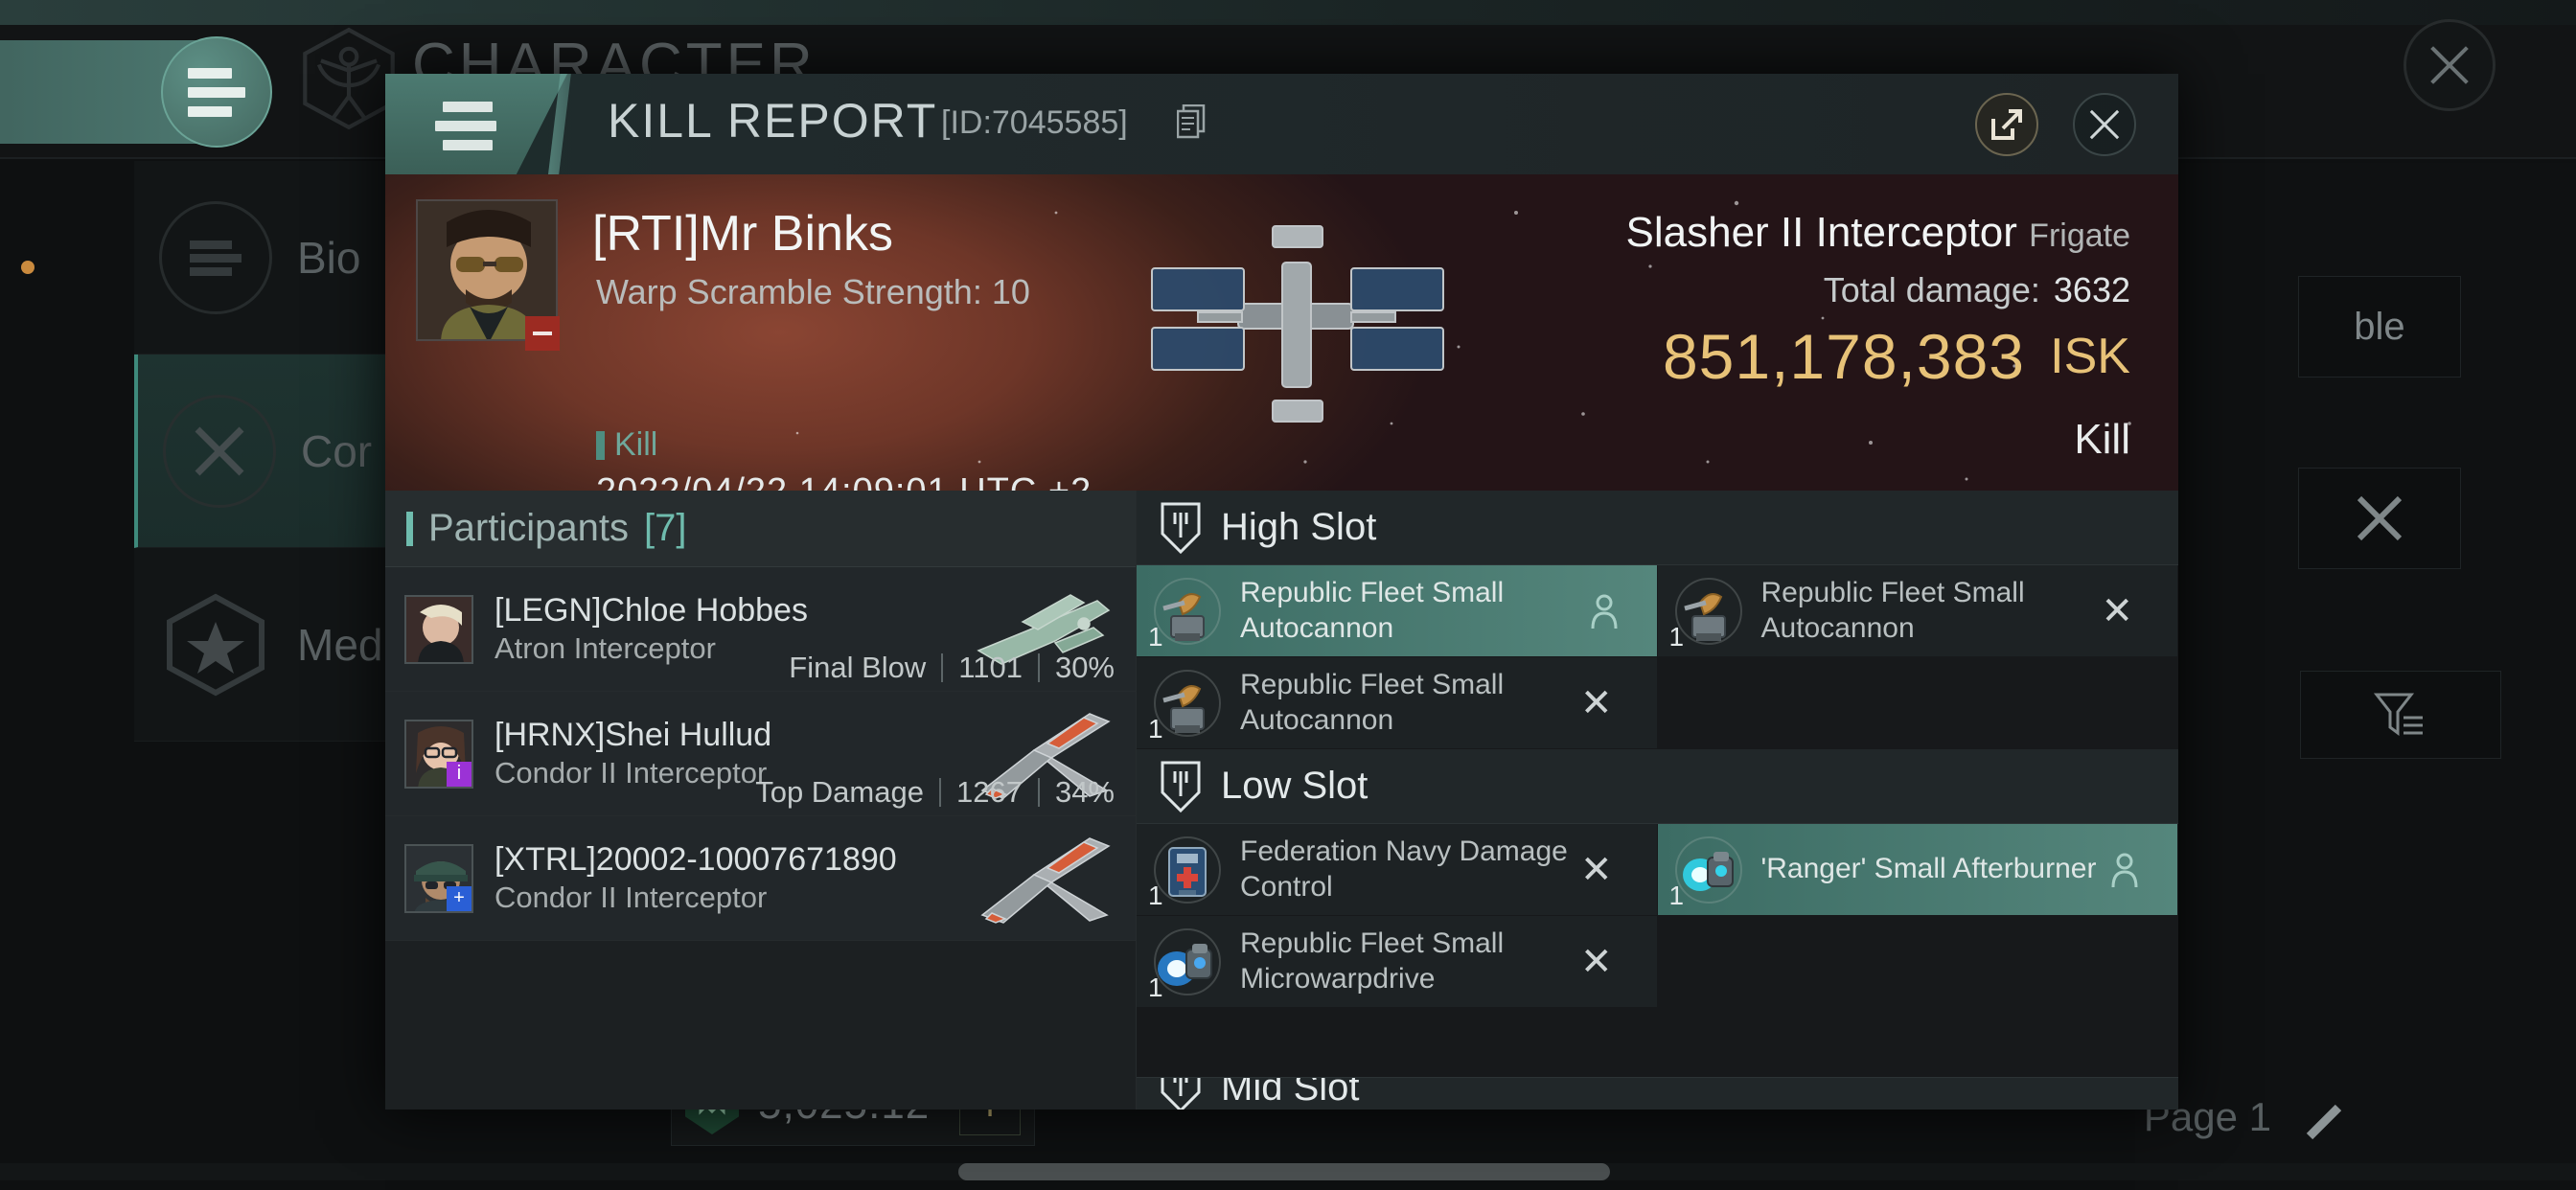  What do you see at coordinates (1290, 1093) in the screenshot?
I see `slot-section-title: Mid Slot` at bounding box center [1290, 1093].